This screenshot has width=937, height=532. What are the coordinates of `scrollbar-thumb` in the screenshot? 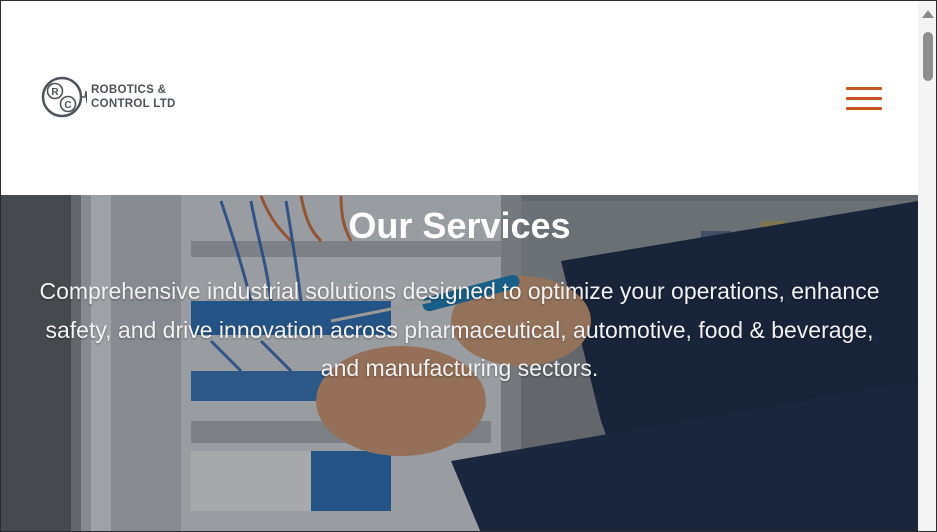 It's located at (928, 56).